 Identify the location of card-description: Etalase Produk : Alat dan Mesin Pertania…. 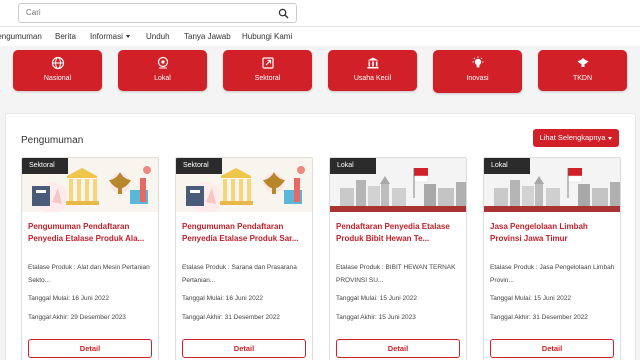
(89, 274).